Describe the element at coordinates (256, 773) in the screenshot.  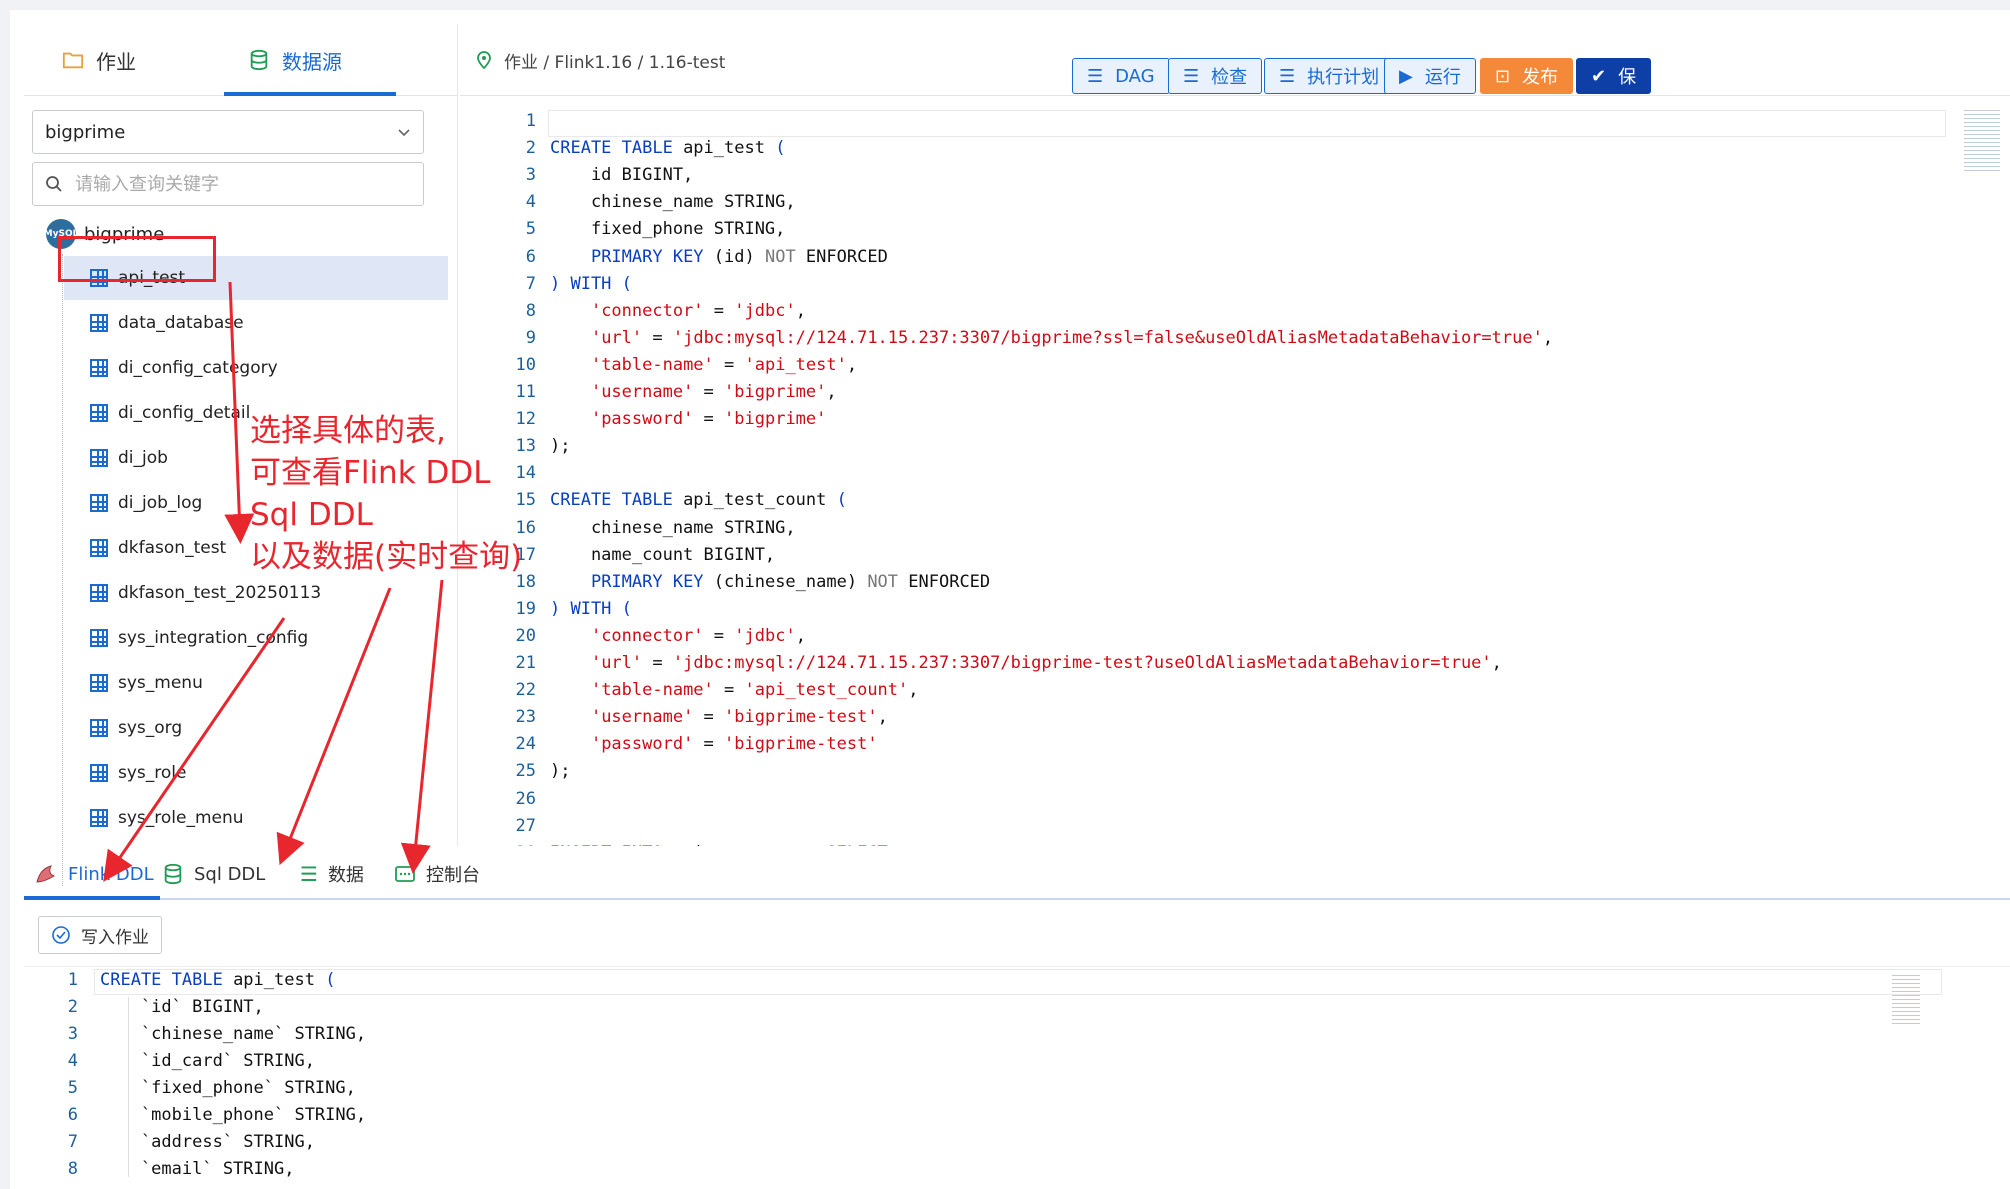
I see `tree-item-table: sys_role` at that location.